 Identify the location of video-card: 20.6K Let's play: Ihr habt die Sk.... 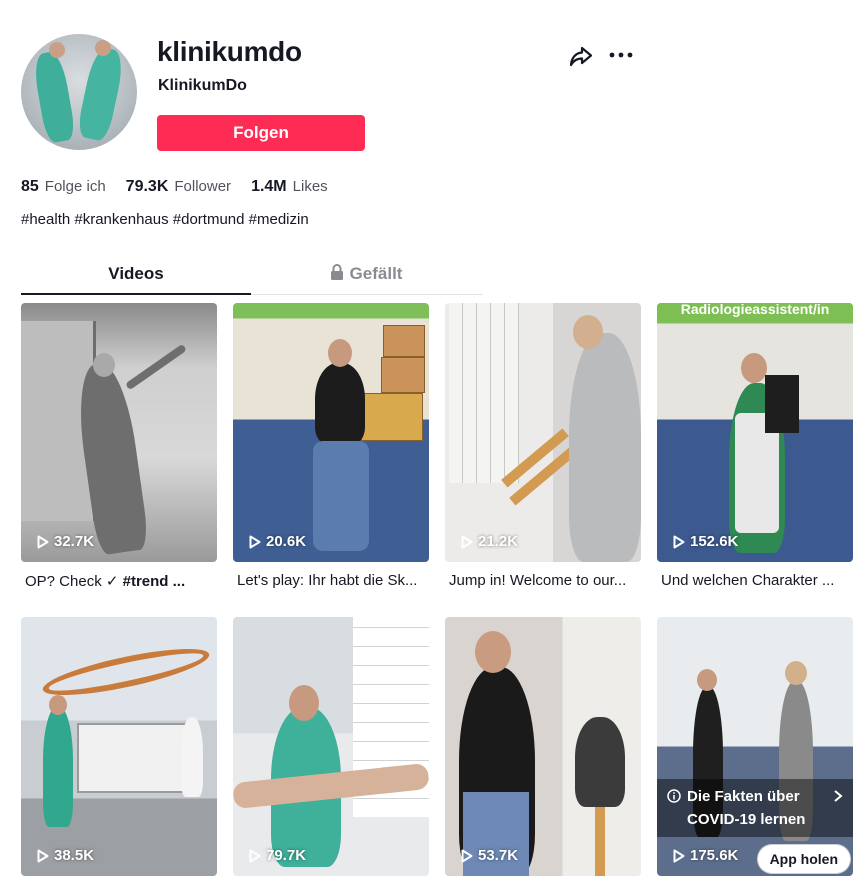
(331, 446).